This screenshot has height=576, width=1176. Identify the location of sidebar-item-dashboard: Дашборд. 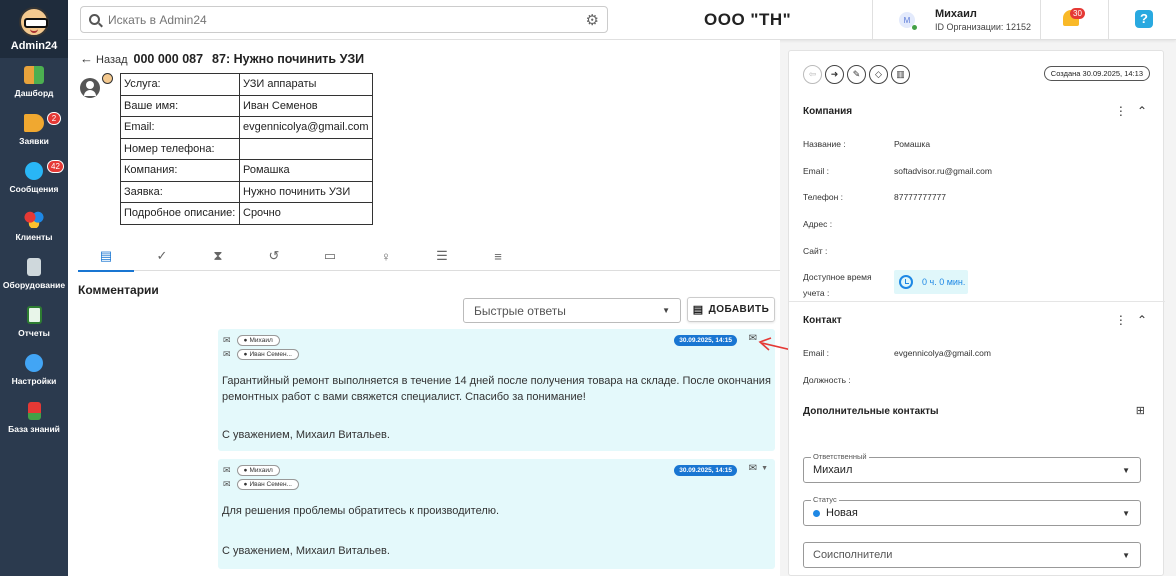
(34, 82).